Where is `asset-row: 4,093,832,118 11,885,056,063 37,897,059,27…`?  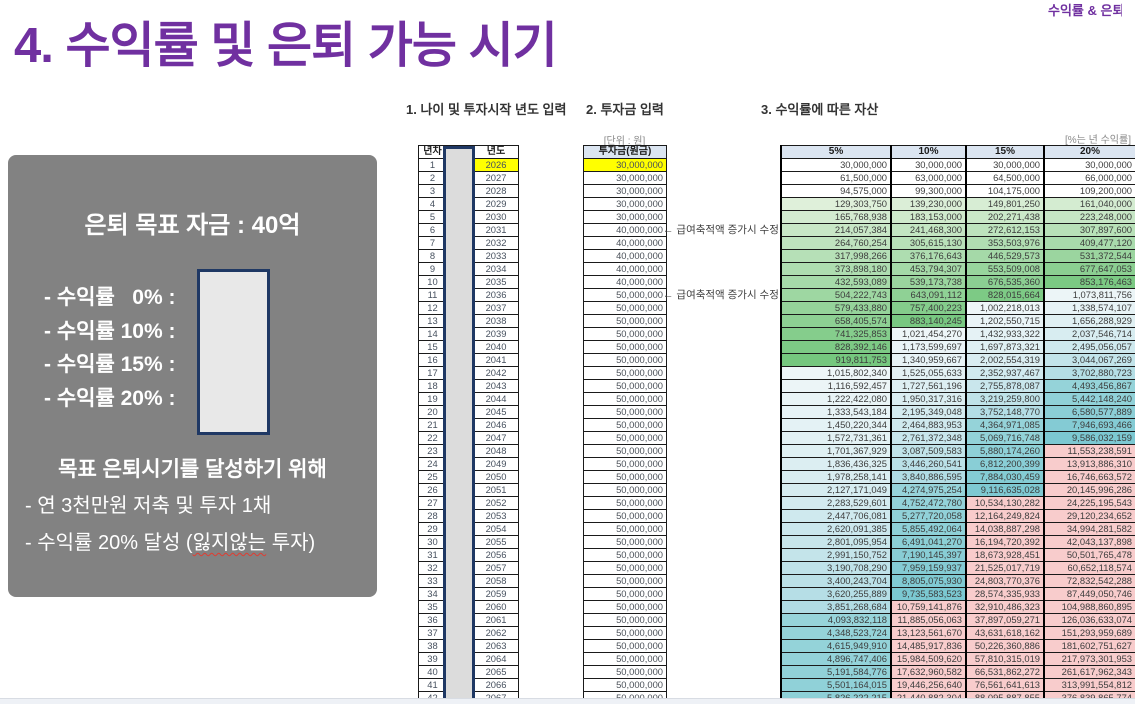 asset-row: 4,093,832,118 11,885,056,063 37,897,059,27… is located at coordinates (957, 620).